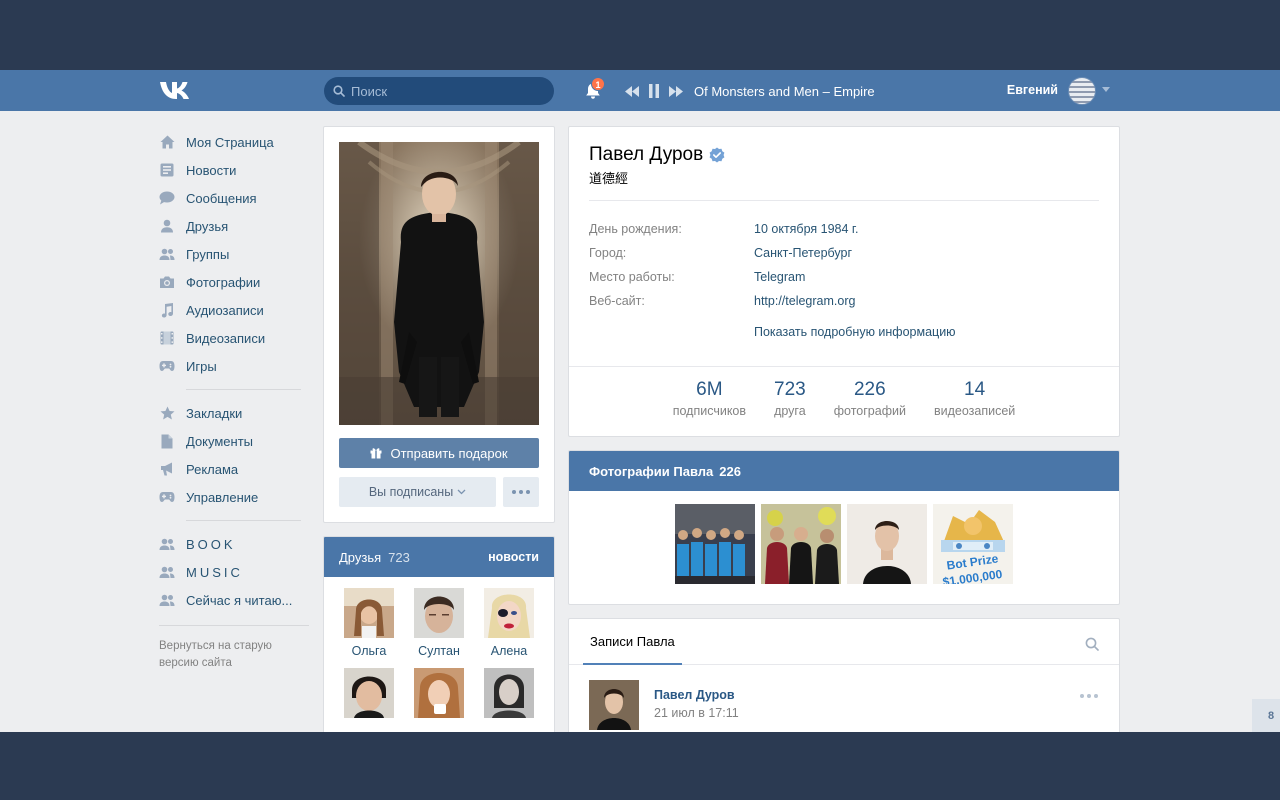 This screenshot has height=800, width=1280. Describe the element at coordinates (211, 544) in the screenshot. I see `sidebar-item-label: BOOK` at that location.